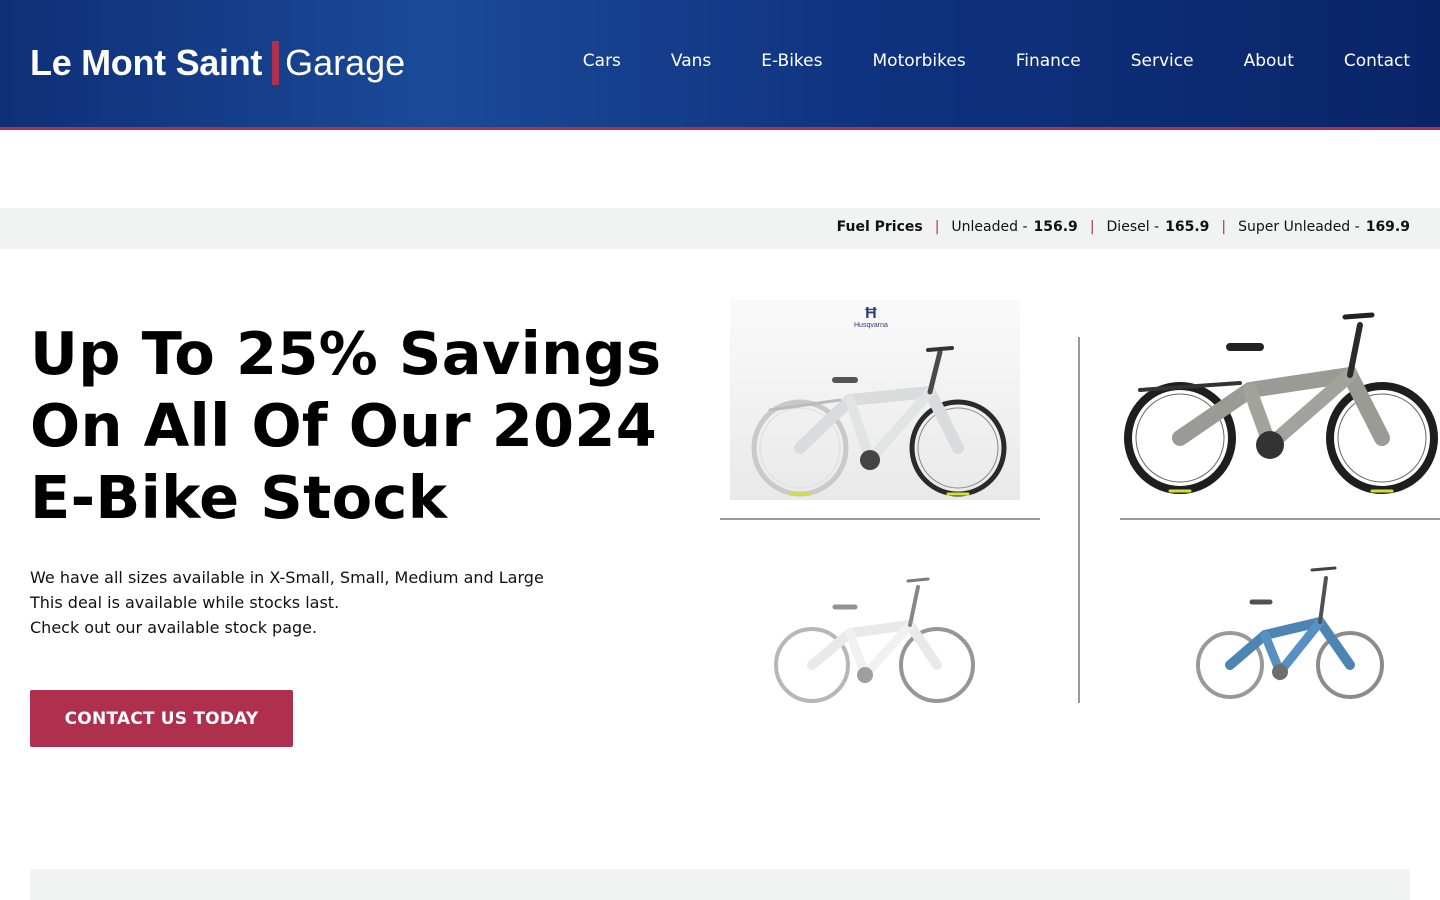  I want to click on super-unleaded-price: 169.9, so click(1387, 227).